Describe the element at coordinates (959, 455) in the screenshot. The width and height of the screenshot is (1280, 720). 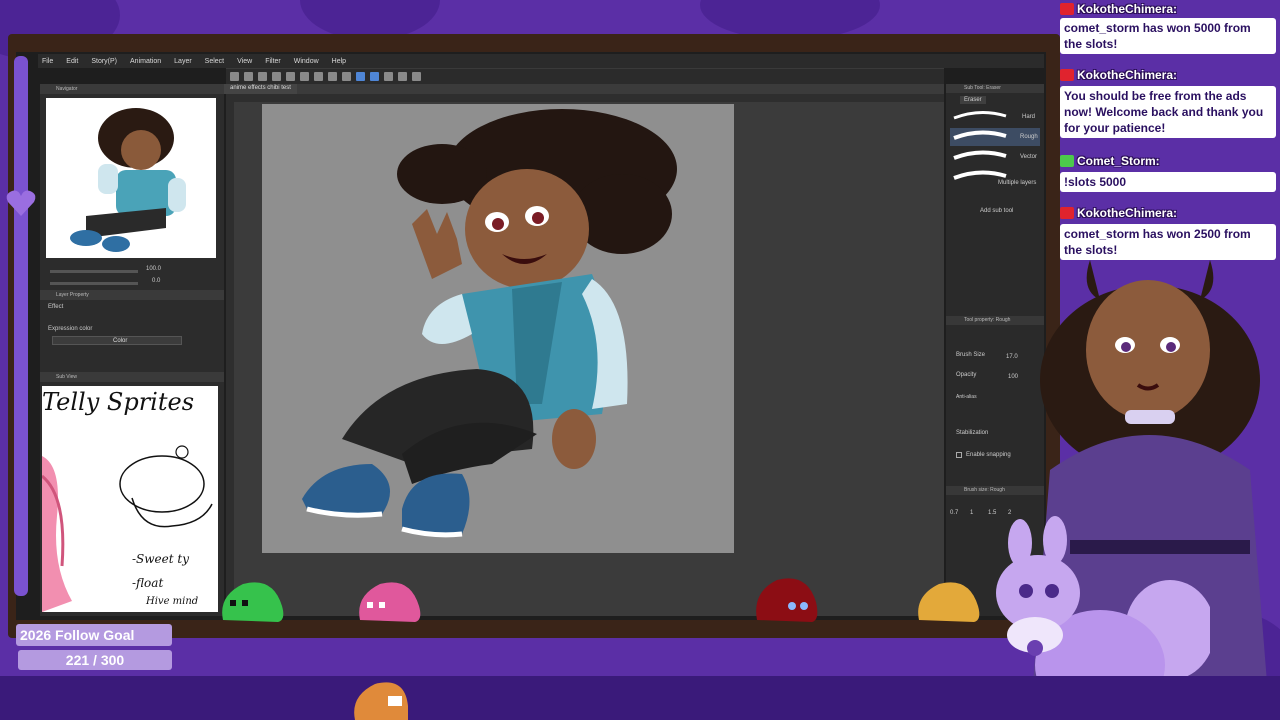
I see `enable-snapping-checkbox` at that location.